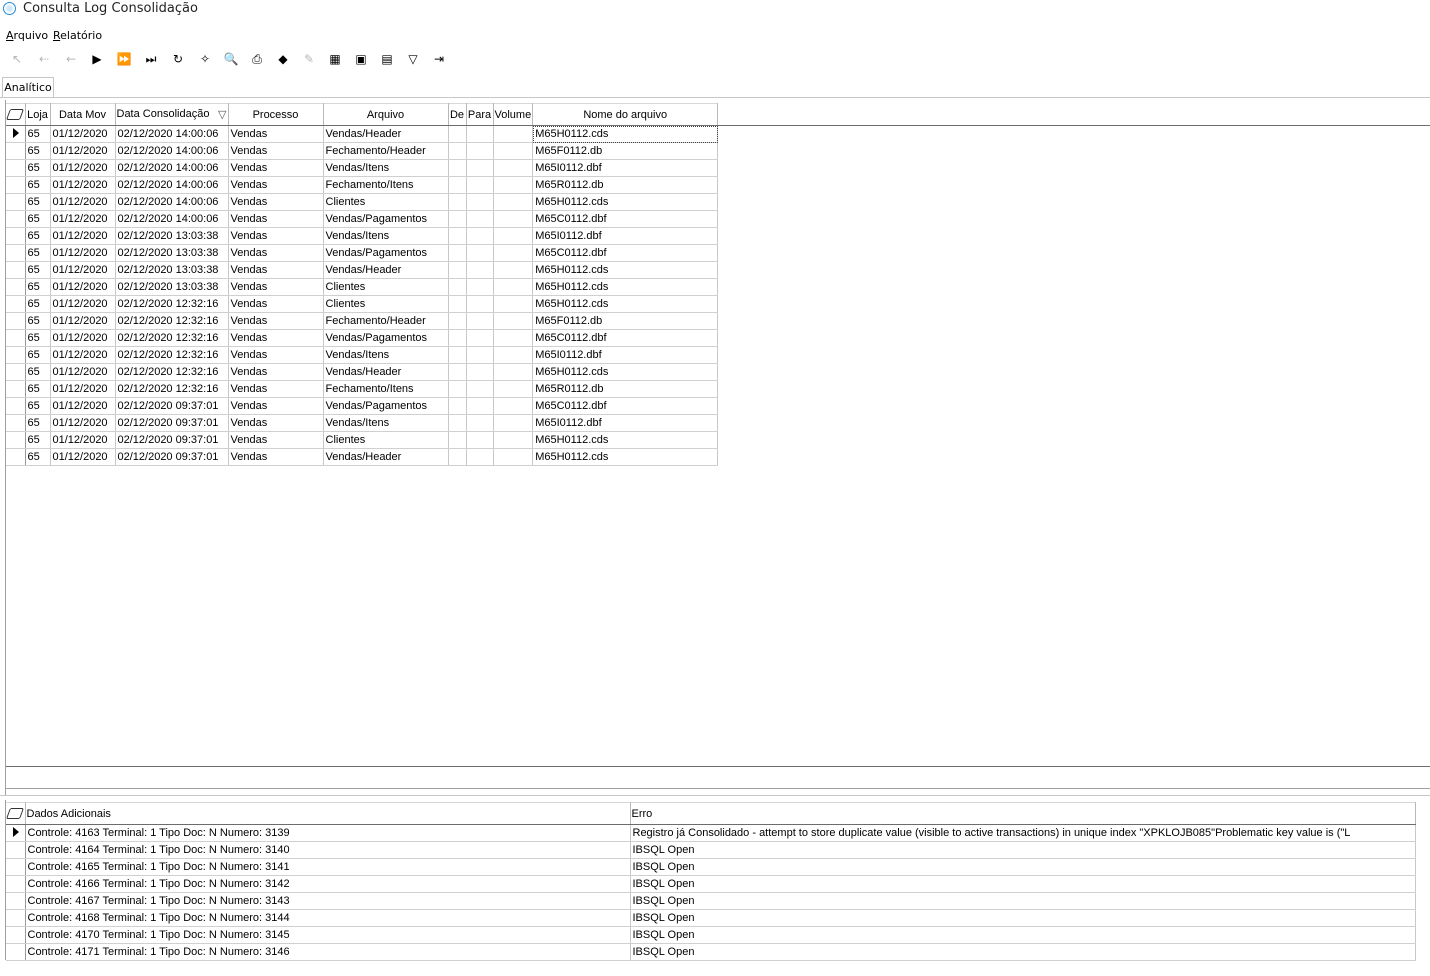 The image size is (1430, 976). What do you see at coordinates (83, 114) in the screenshot?
I see `column-header: Data Mov` at bounding box center [83, 114].